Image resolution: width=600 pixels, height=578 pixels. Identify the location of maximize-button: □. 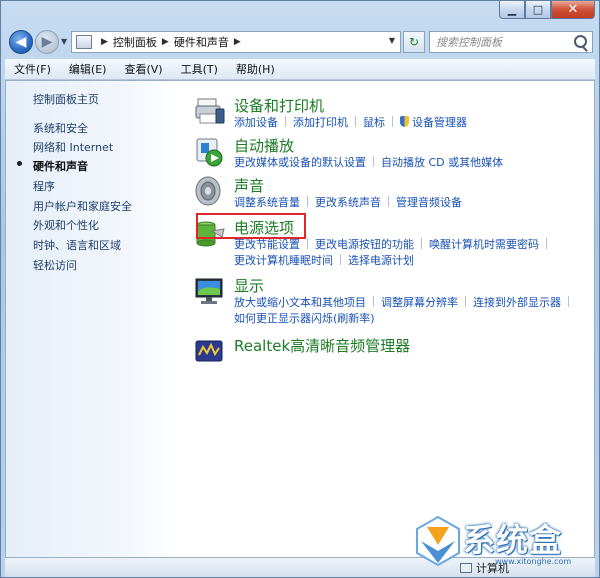
(538, 10).